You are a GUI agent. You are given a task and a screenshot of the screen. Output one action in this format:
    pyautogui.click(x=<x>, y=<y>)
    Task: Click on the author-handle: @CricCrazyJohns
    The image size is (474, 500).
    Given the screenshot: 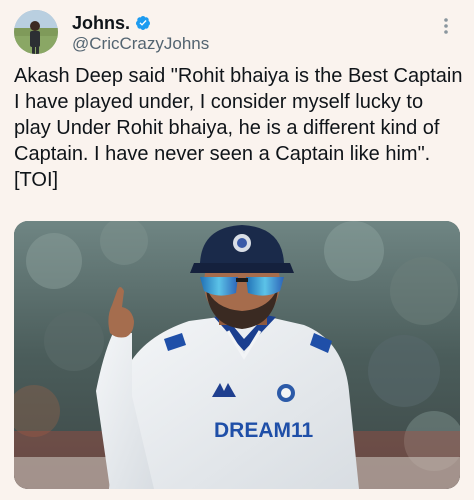 What is the action you would take?
    pyautogui.click(x=140, y=44)
    